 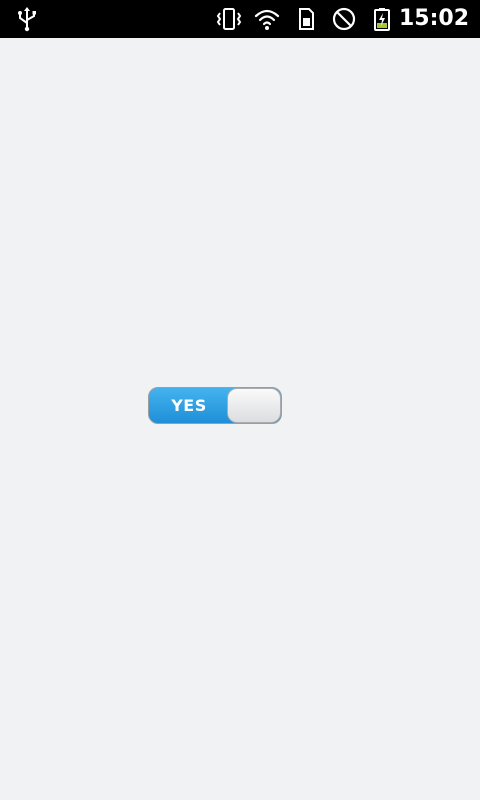 What do you see at coordinates (215, 405) in the screenshot?
I see `yes-toggle-switch: YES` at bounding box center [215, 405].